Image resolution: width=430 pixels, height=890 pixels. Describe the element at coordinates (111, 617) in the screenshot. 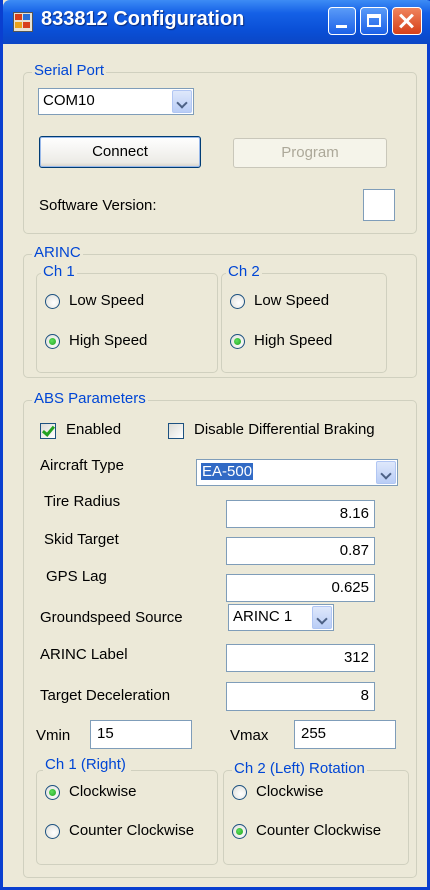

I see `groundspeed-source-label: Groundspeed Source` at that location.